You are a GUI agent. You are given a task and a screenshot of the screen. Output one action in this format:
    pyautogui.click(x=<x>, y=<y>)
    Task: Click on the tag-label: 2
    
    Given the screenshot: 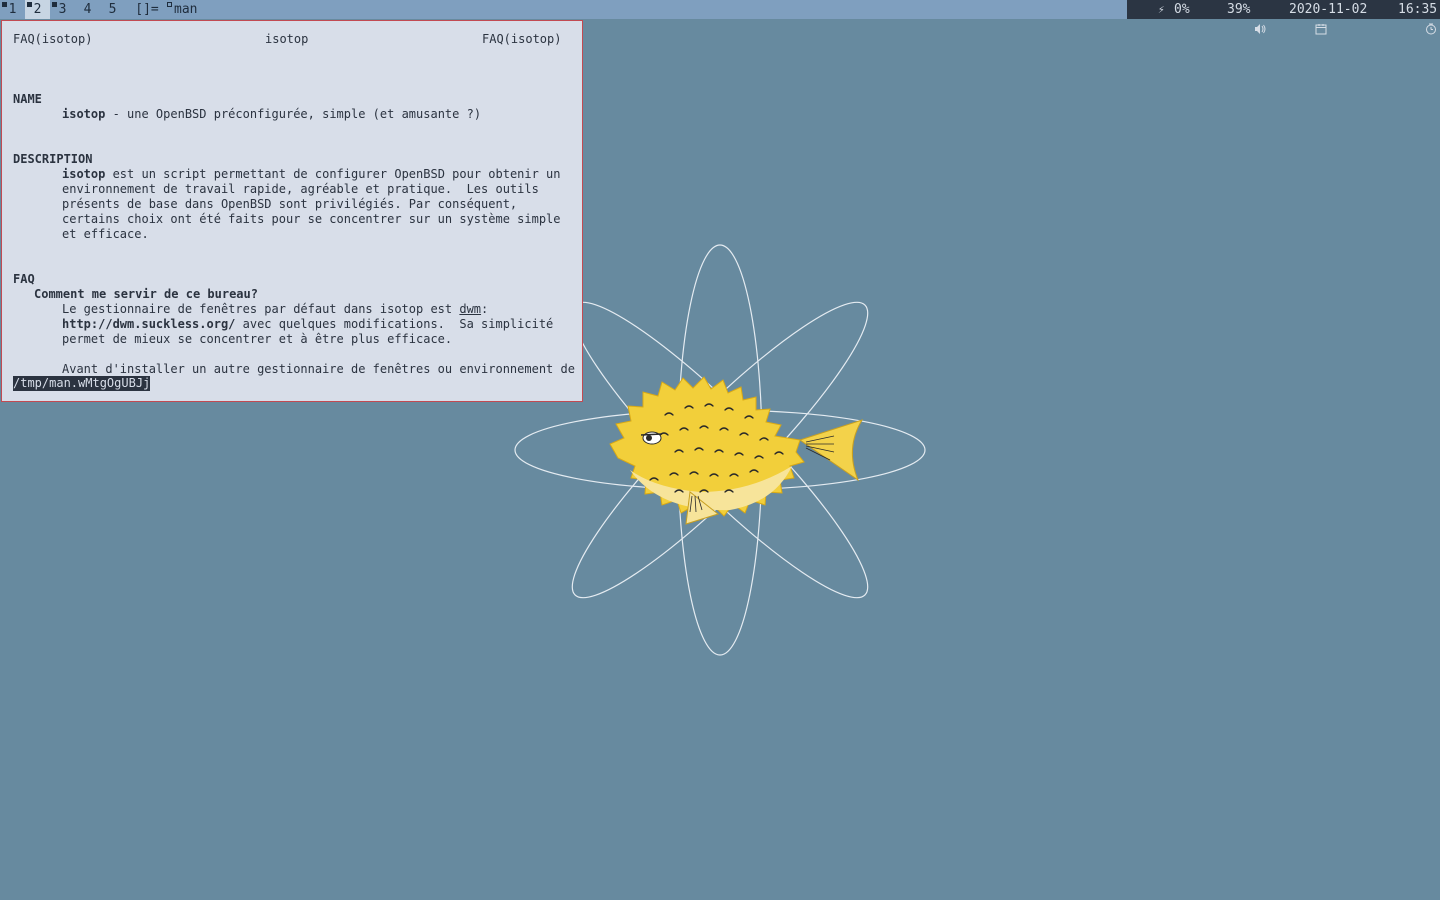 What is the action you would take?
    pyautogui.click(x=37, y=9)
    